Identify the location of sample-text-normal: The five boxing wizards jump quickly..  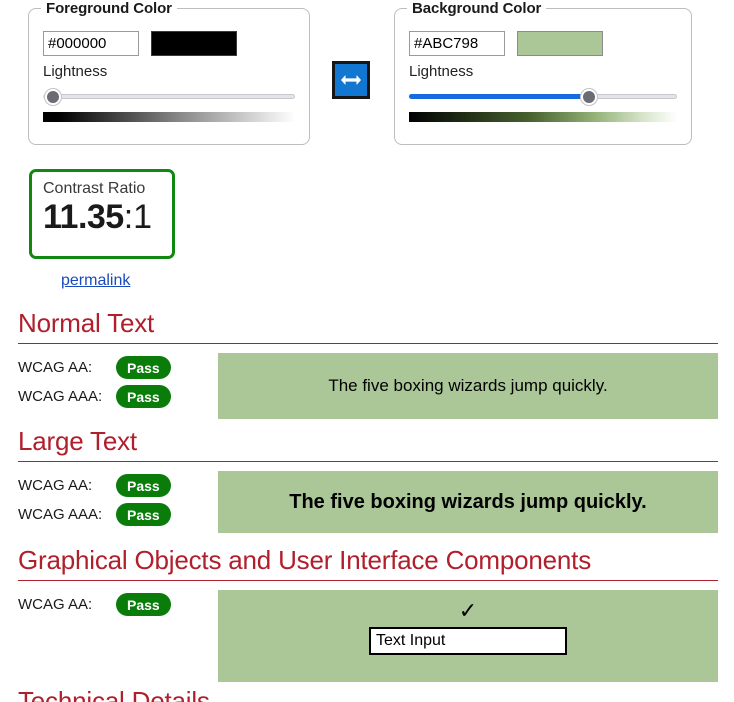
(468, 386).